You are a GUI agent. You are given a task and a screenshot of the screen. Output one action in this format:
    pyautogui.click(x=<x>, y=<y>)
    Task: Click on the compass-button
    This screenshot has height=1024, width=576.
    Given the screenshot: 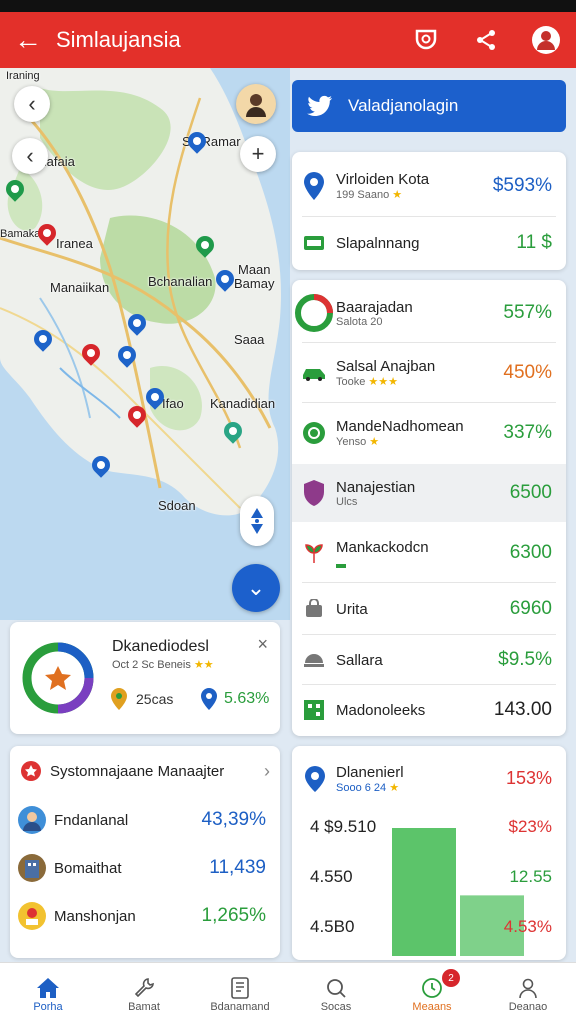 What is the action you would take?
    pyautogui.click(x=257, y=521)
    